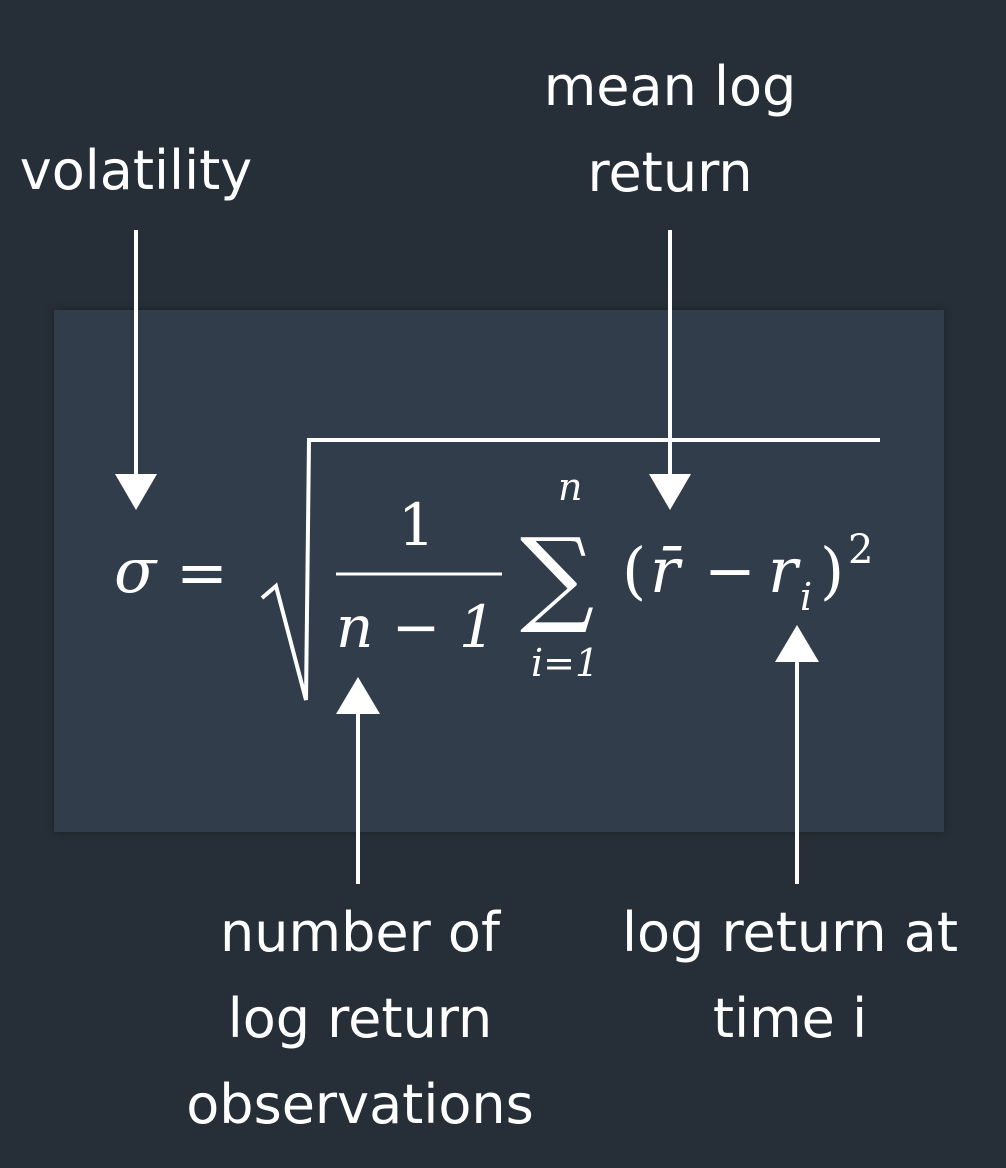  What do you see at coordinates (790, 976) in the screenshot?
I see `log-return-at-time-i-label: log return at time i` at bounding box center [790, 976].